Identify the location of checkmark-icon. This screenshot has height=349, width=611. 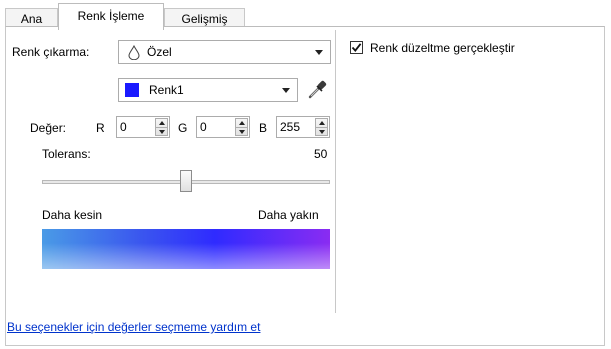
(356, 47).